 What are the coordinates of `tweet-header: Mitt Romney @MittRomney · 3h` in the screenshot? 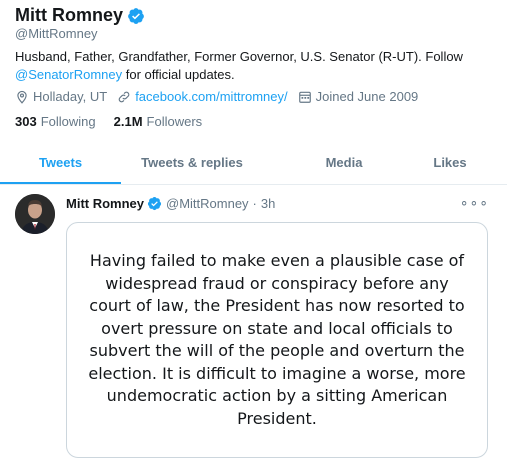 It's located at (170, 203).